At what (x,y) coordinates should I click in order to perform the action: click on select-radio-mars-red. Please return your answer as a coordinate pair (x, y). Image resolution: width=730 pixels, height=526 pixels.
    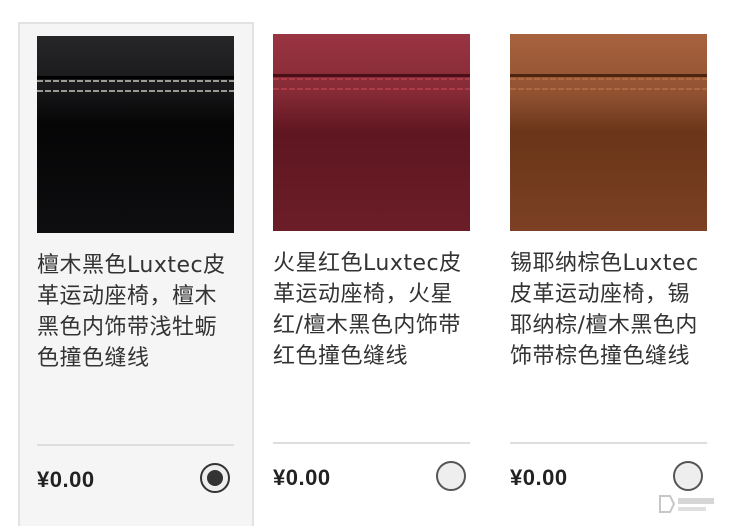
    Looking at the image, I should click on (451, 476).